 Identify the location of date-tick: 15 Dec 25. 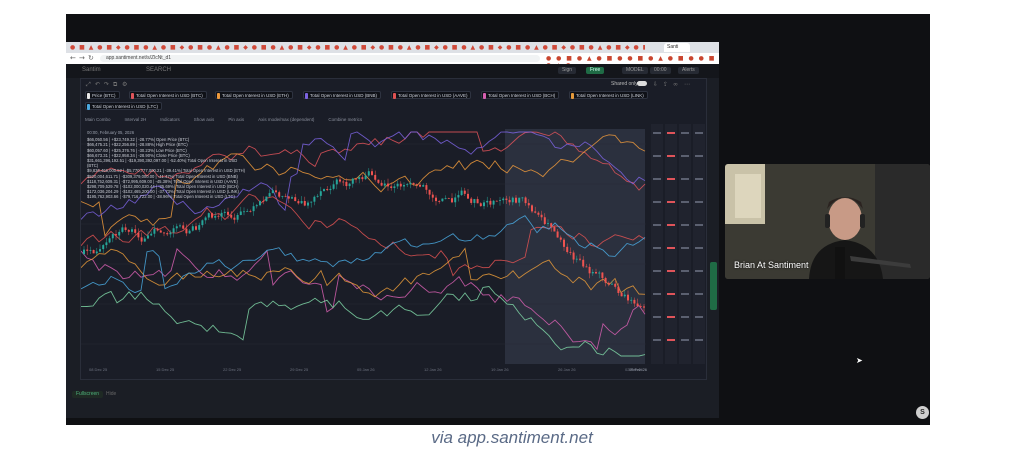
(165, 369).